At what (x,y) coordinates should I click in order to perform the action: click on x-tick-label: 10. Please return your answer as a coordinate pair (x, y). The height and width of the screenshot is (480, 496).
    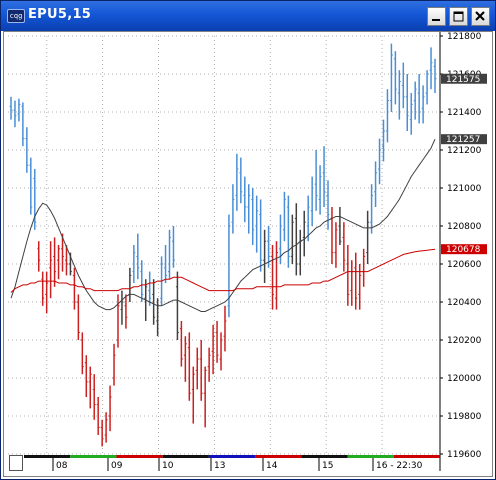
    Looking at the image, I should click on (168, 466).